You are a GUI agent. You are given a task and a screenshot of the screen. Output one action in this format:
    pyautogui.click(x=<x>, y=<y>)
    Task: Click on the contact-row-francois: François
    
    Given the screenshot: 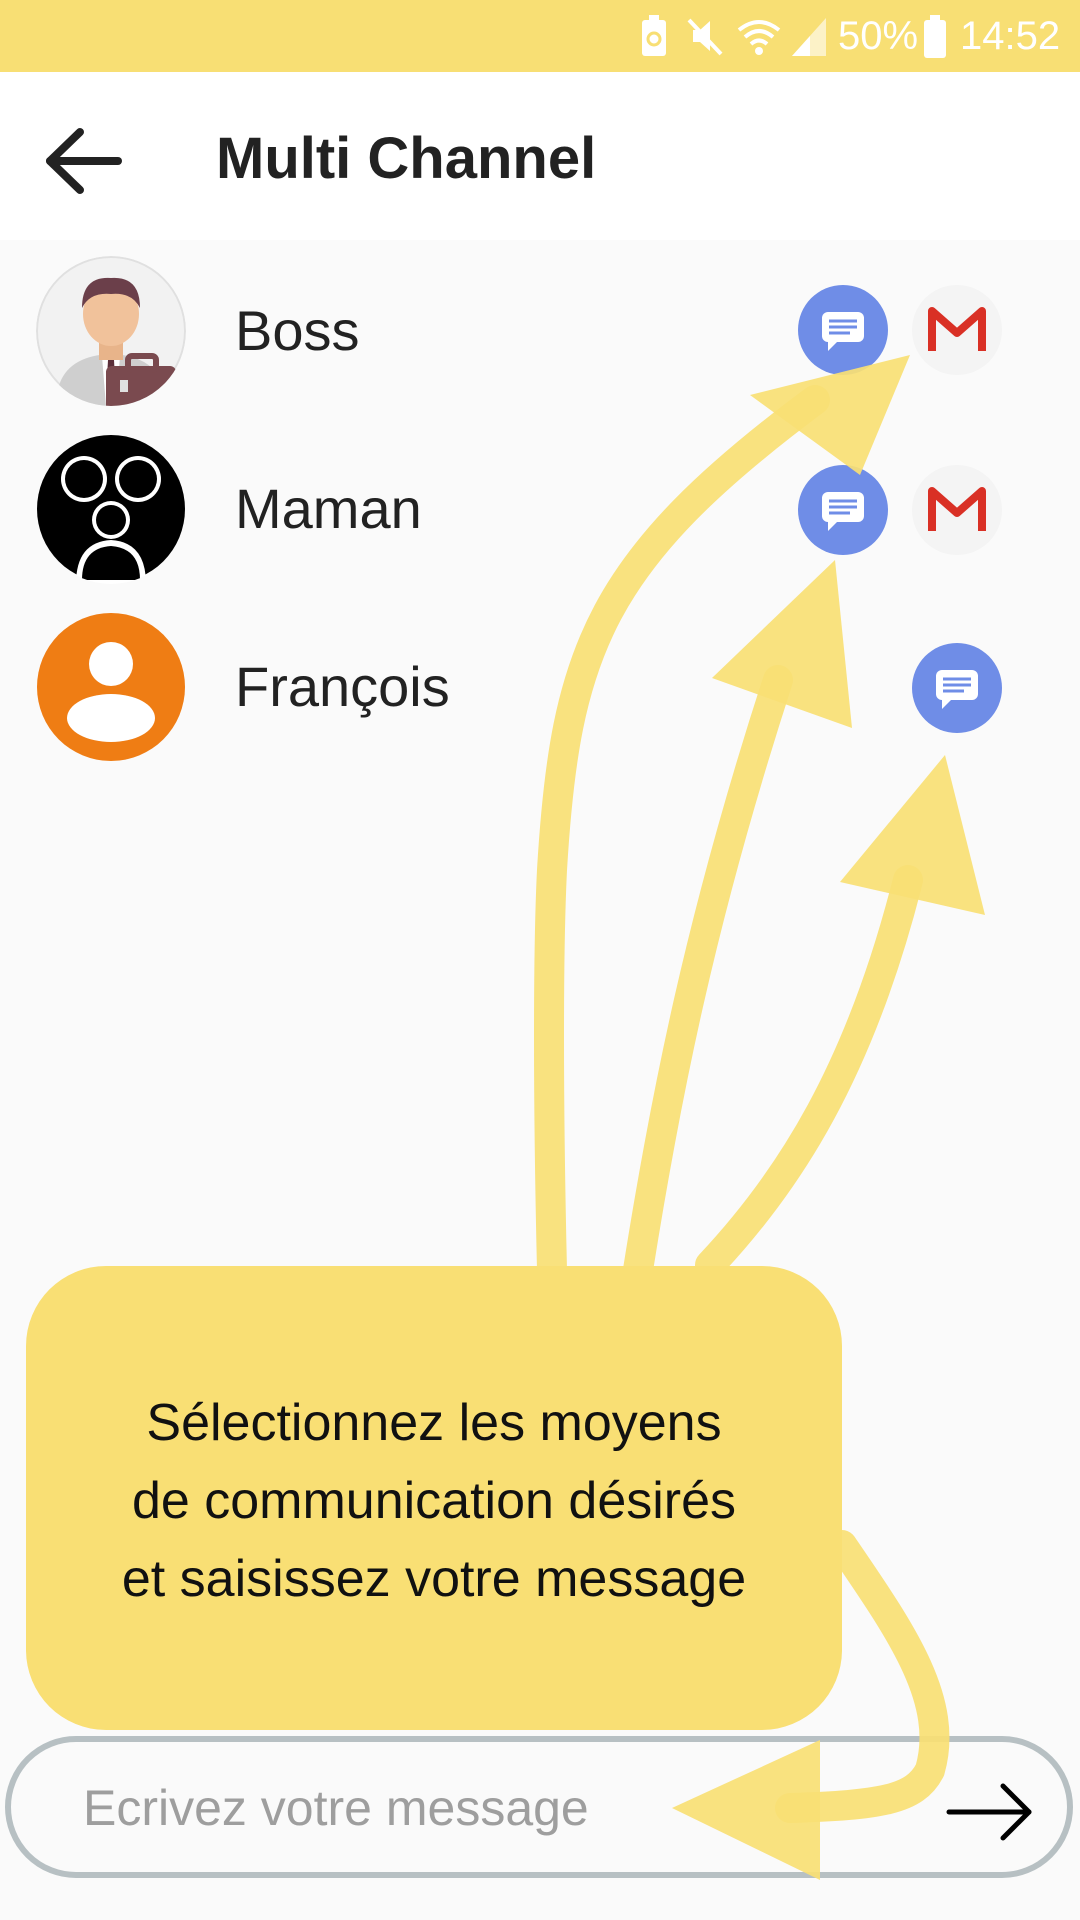 What is the action you would take?
    pyautogui.click(x=540, y=687)
    